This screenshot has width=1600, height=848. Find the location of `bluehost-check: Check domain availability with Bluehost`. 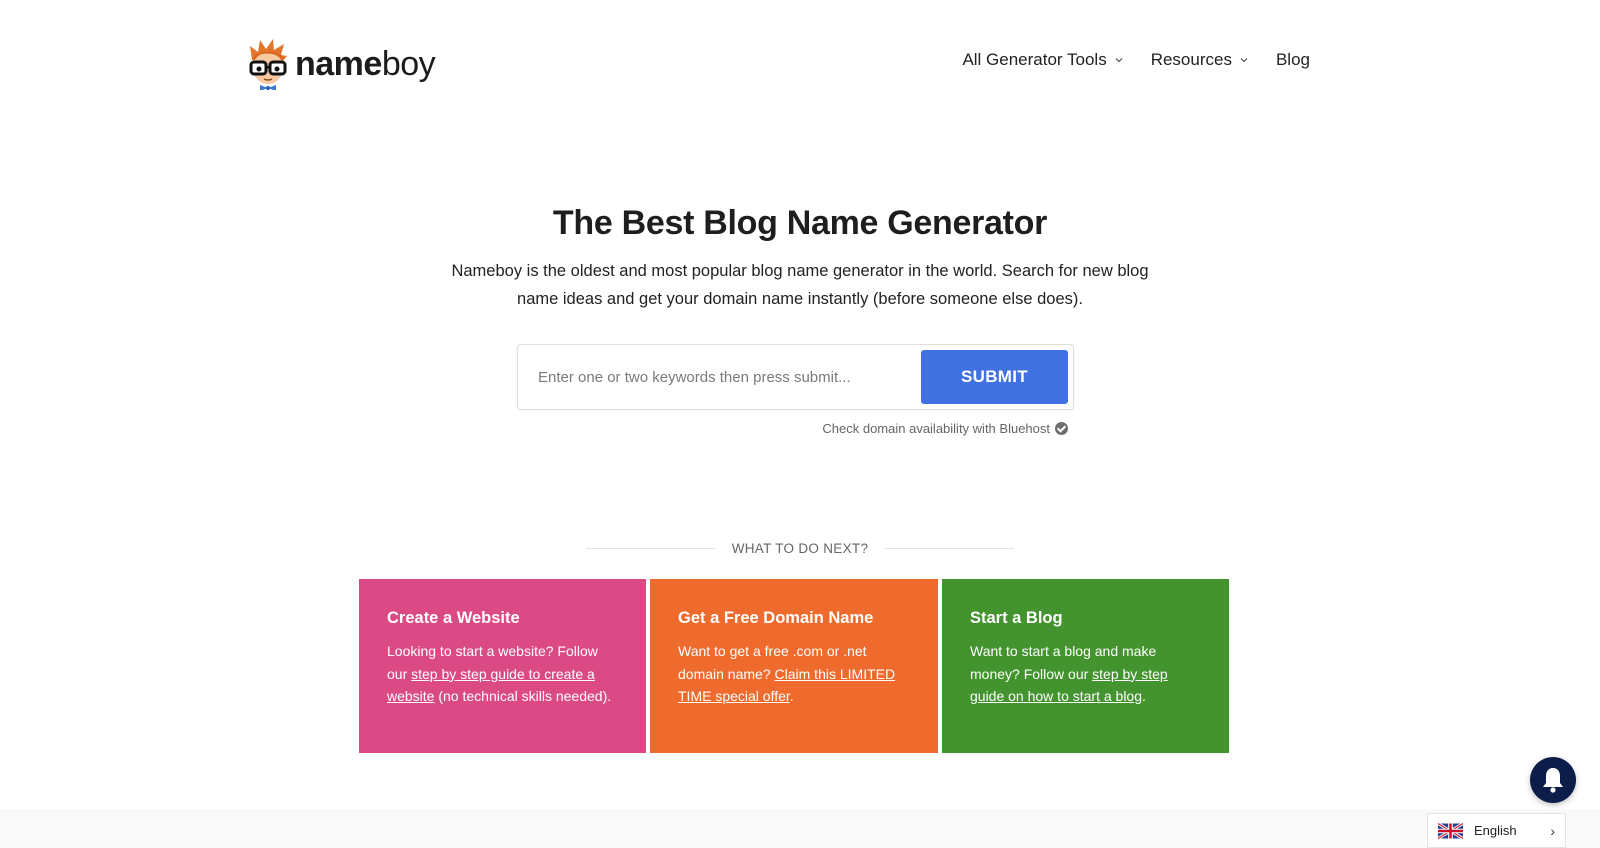

bluehost-check: Check domain availability with Bluehost is located at coordinates (945, 428).